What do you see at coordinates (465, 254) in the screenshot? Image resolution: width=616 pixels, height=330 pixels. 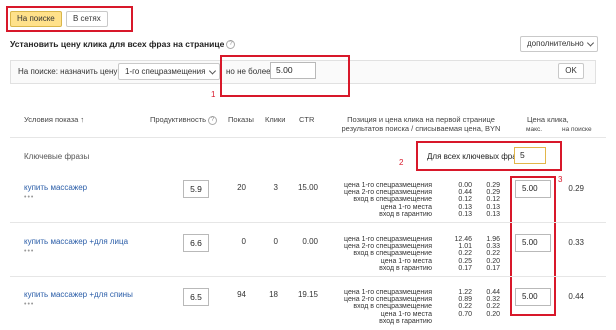 I see `bid-value: 0.22` at bounding box center [465, 254].